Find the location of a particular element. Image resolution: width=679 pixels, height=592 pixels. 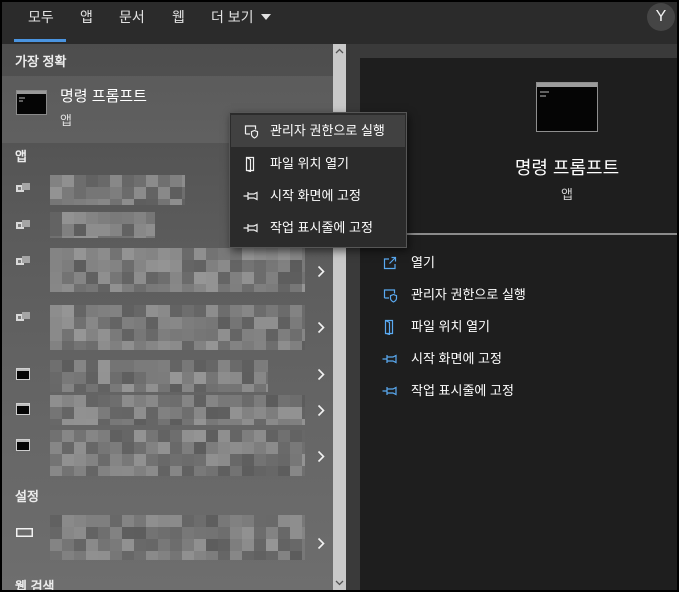

apps-section-header: 앱 is located at coordinates (21, 156).